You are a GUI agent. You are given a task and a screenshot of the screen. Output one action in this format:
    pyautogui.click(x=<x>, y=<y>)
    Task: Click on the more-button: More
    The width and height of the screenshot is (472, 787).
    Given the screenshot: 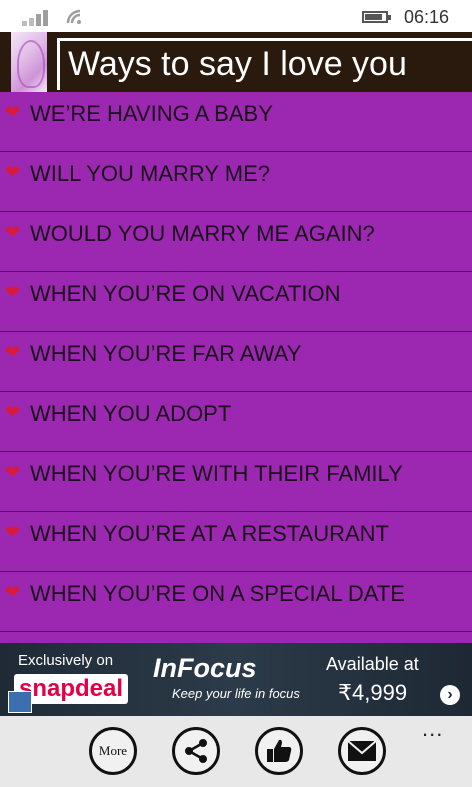 What is the action you would take?
    pyautogui.click(x=113, y=751)
    